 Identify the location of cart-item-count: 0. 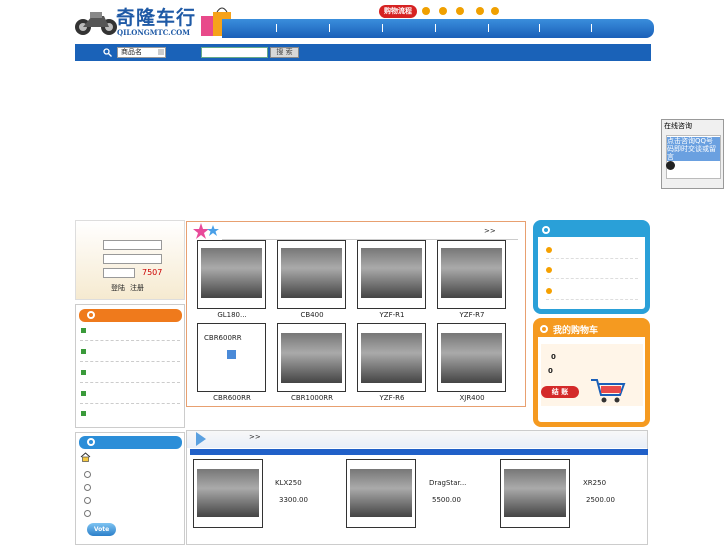
(553, 357).